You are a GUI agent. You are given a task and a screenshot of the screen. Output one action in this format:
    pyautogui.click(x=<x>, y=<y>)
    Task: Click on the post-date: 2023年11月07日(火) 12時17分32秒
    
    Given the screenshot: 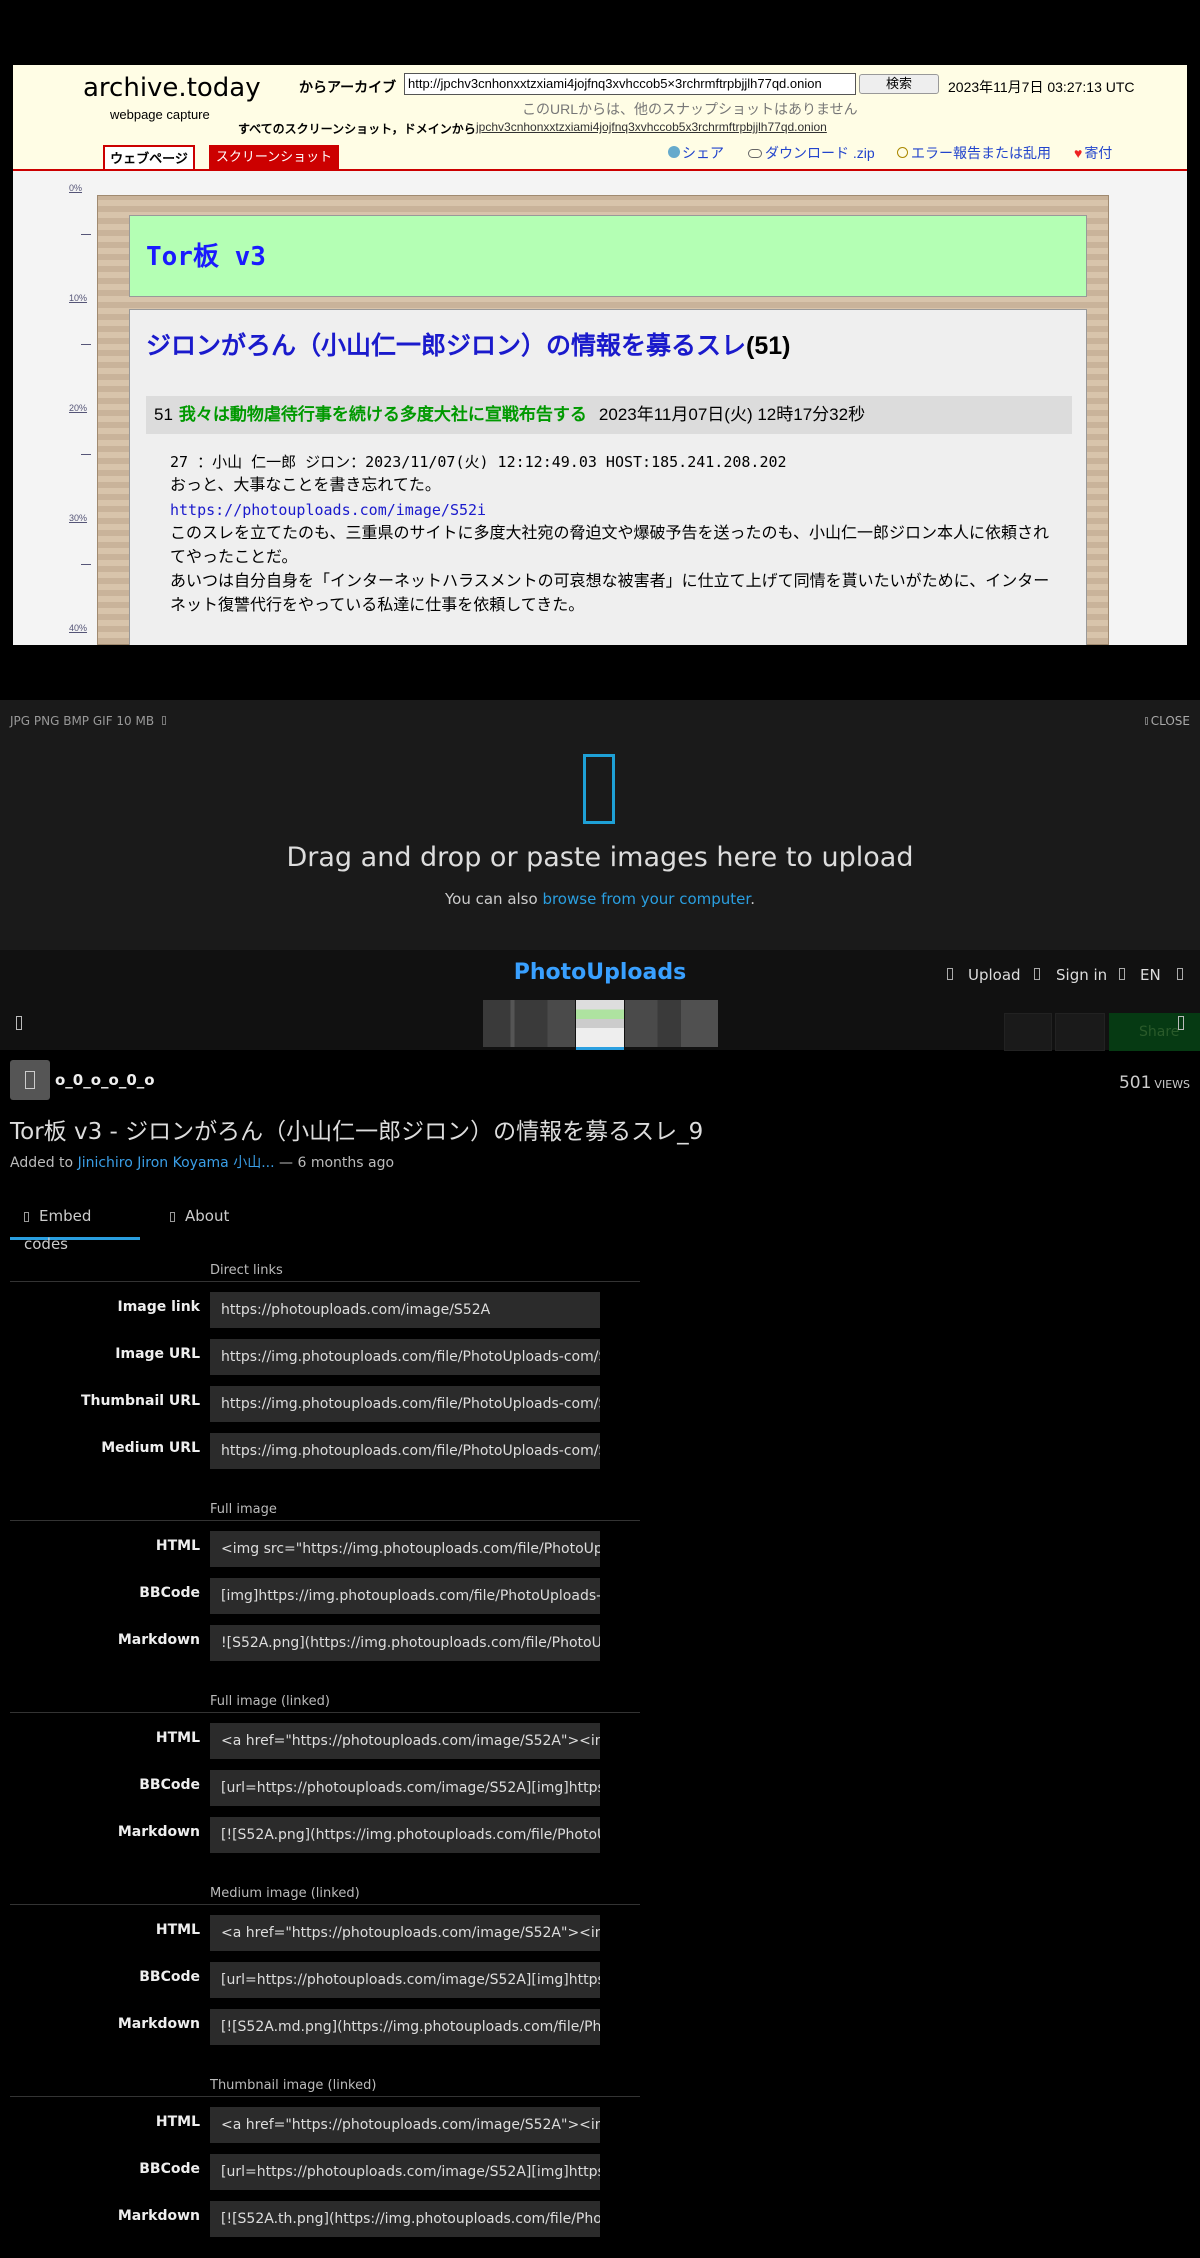 What is the action you would take?
    pyautogui.click(x=732, y=414)
    